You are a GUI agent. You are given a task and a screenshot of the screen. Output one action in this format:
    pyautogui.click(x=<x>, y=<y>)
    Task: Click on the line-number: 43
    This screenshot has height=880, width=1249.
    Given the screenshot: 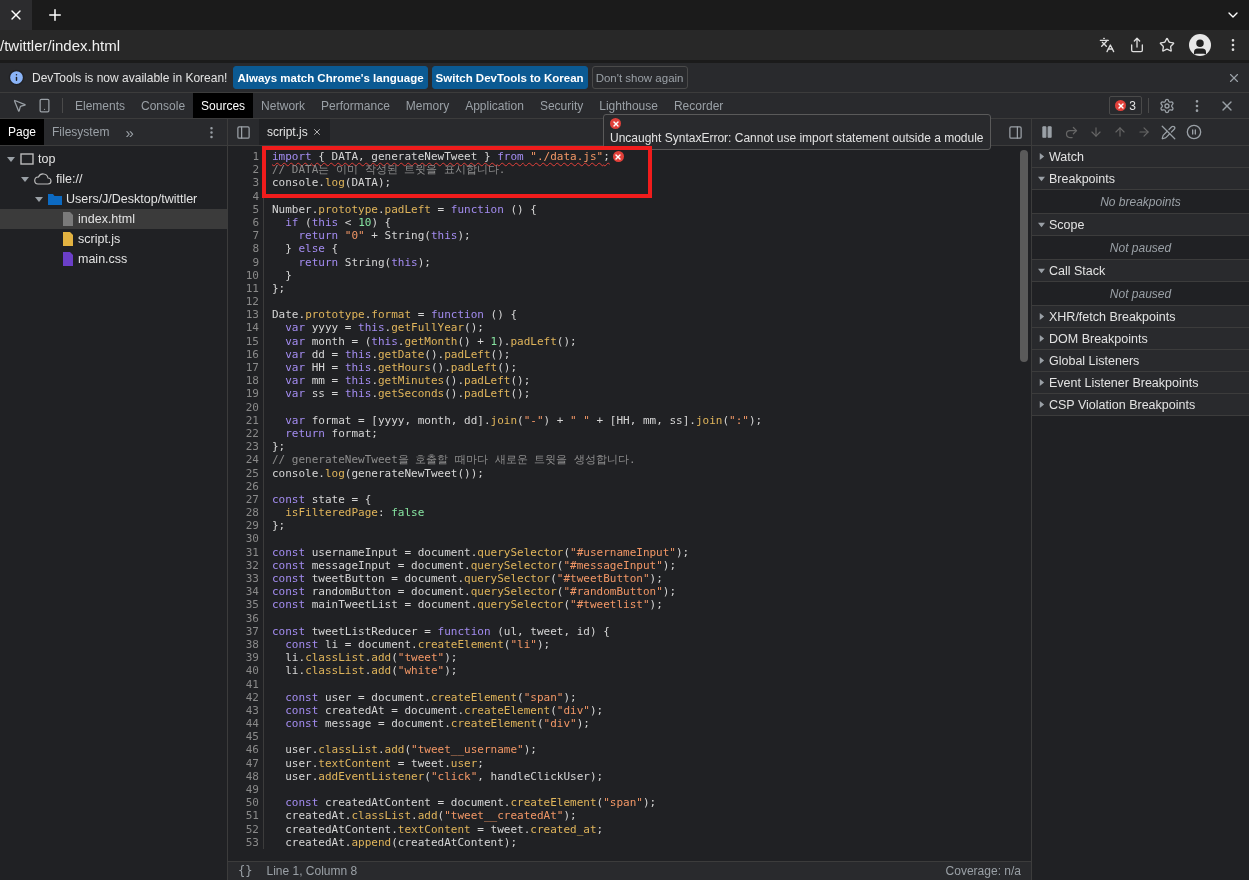 What is the action you would take?
    pyautogui.click(x=246, y=710)
    